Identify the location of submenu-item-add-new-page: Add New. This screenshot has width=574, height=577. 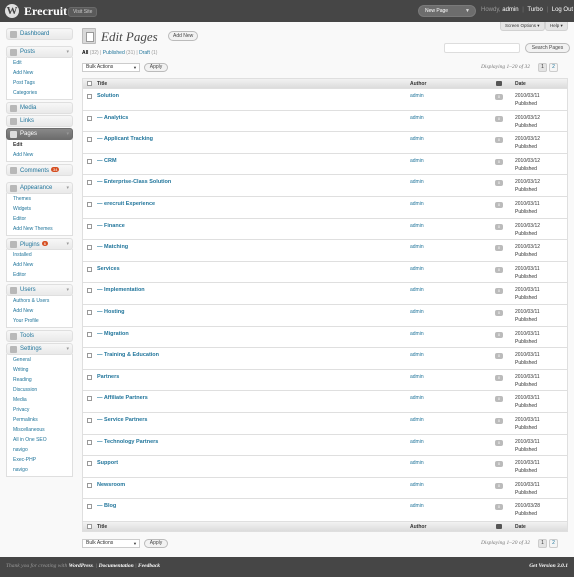
(39, 155).